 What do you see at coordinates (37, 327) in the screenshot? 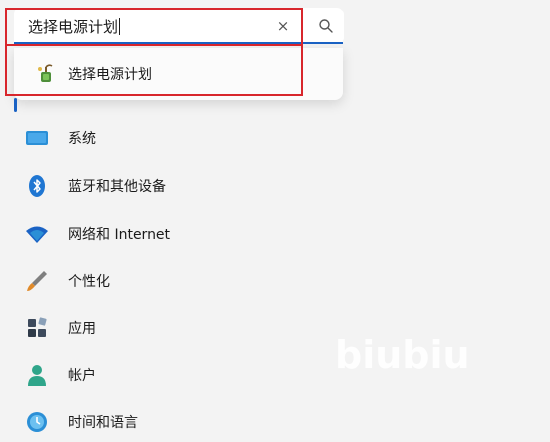
I see `apps-icon` at bounding box center [37, 327].